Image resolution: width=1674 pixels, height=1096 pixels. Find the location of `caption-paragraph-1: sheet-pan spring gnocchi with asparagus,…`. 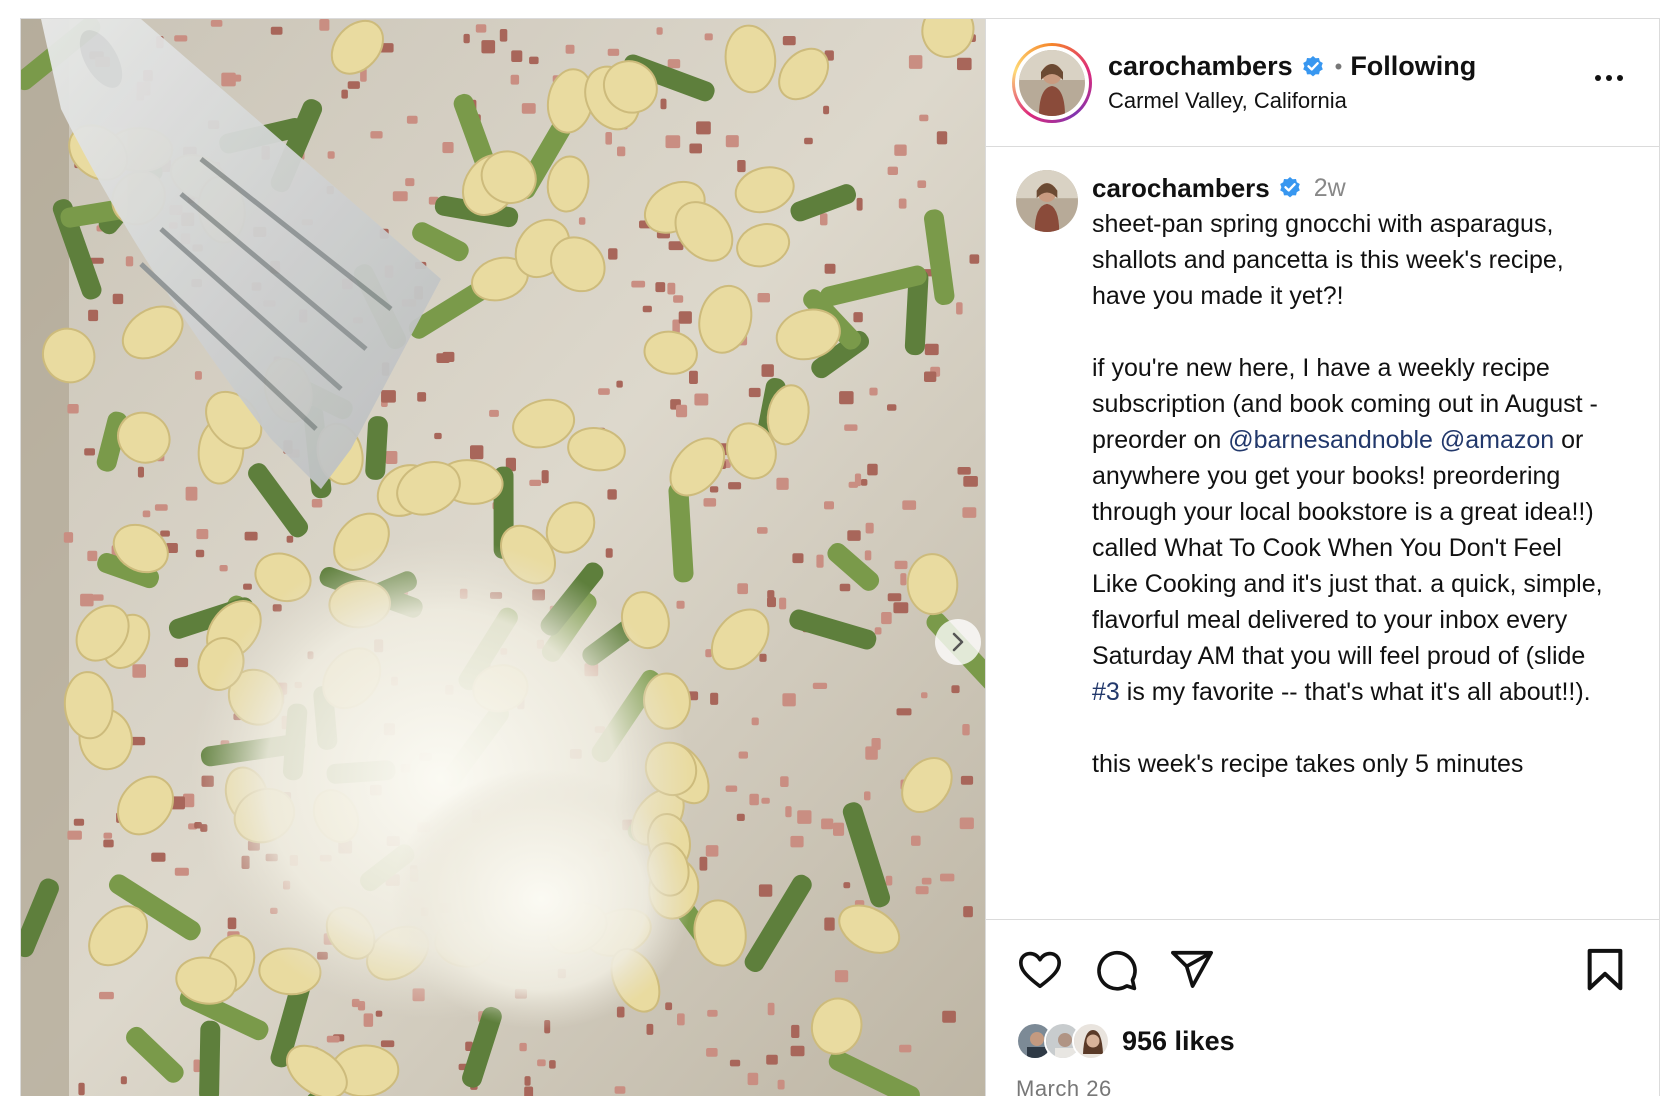

caption-paragraph-1: sheet-pan spring gnocchi with asparagus,… is located at coordinates (1331, 260).